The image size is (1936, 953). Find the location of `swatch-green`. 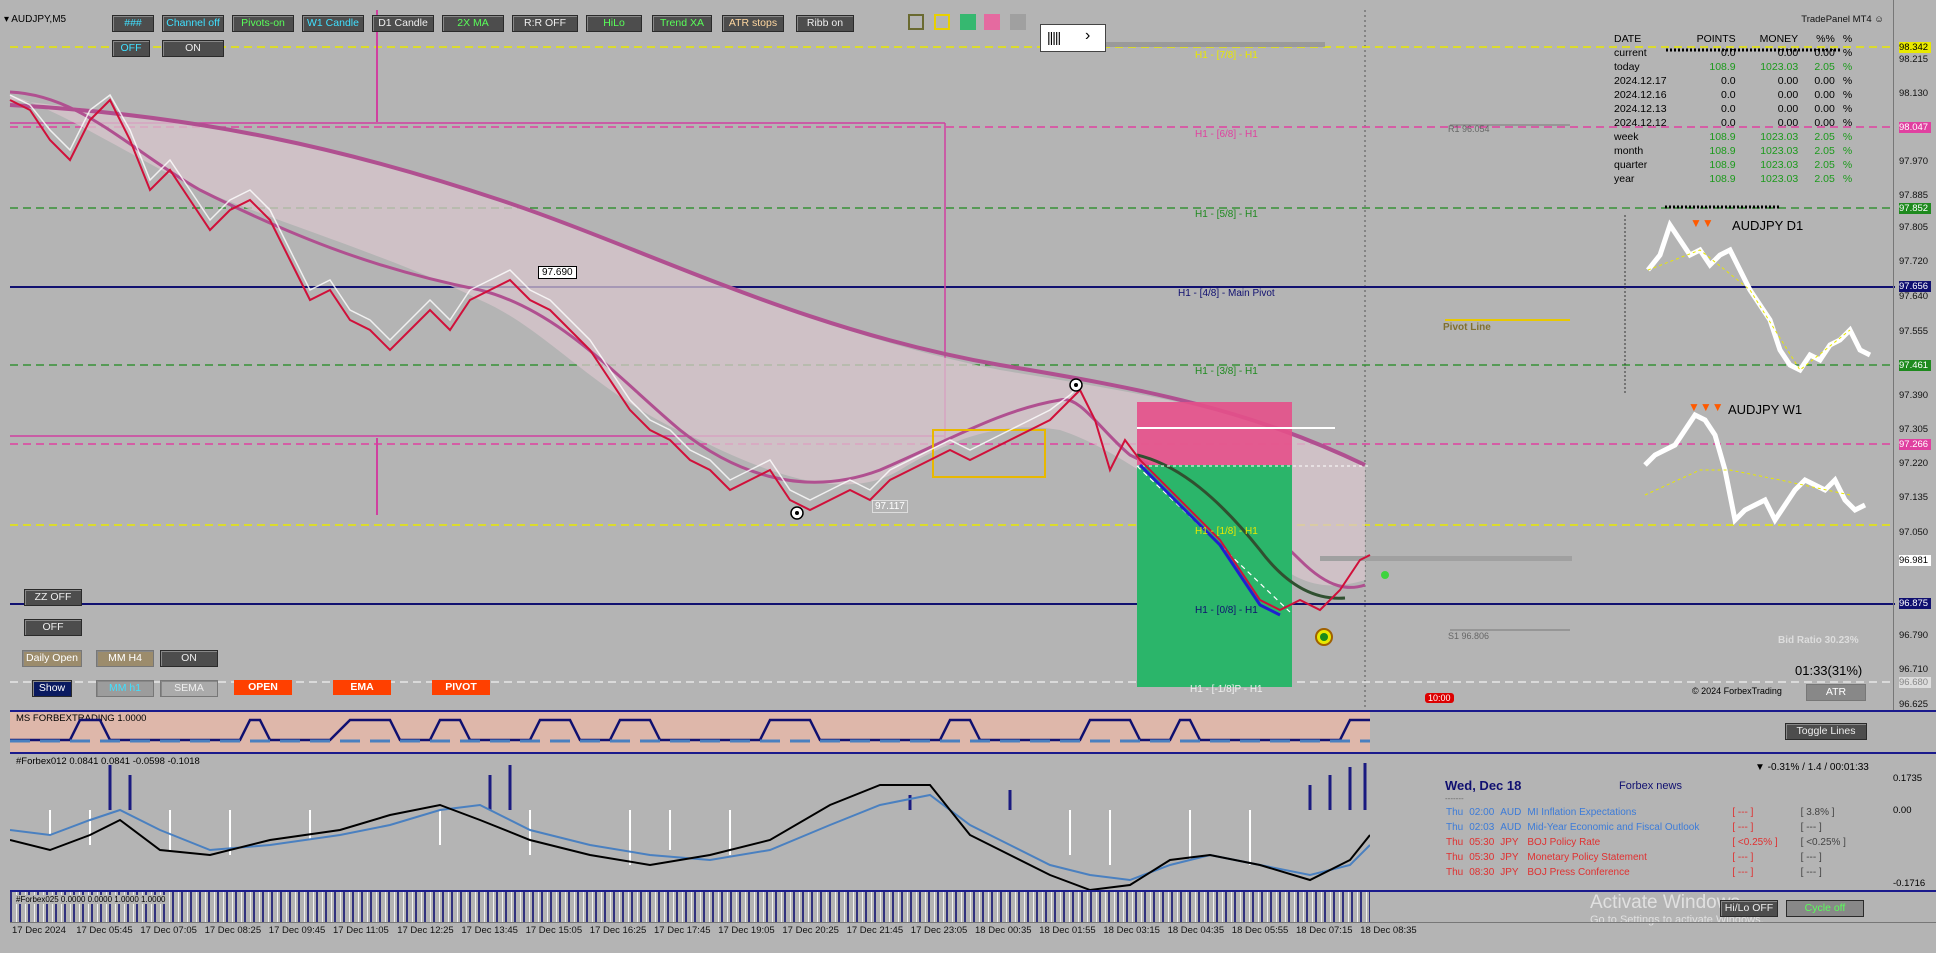

swatch-green is located at coordinates (968, 22).